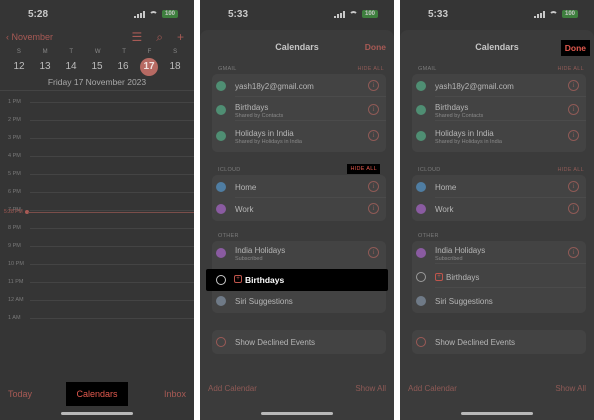 The image size is (594, 420). I want to click on day-button: 14, so click(71, 67).